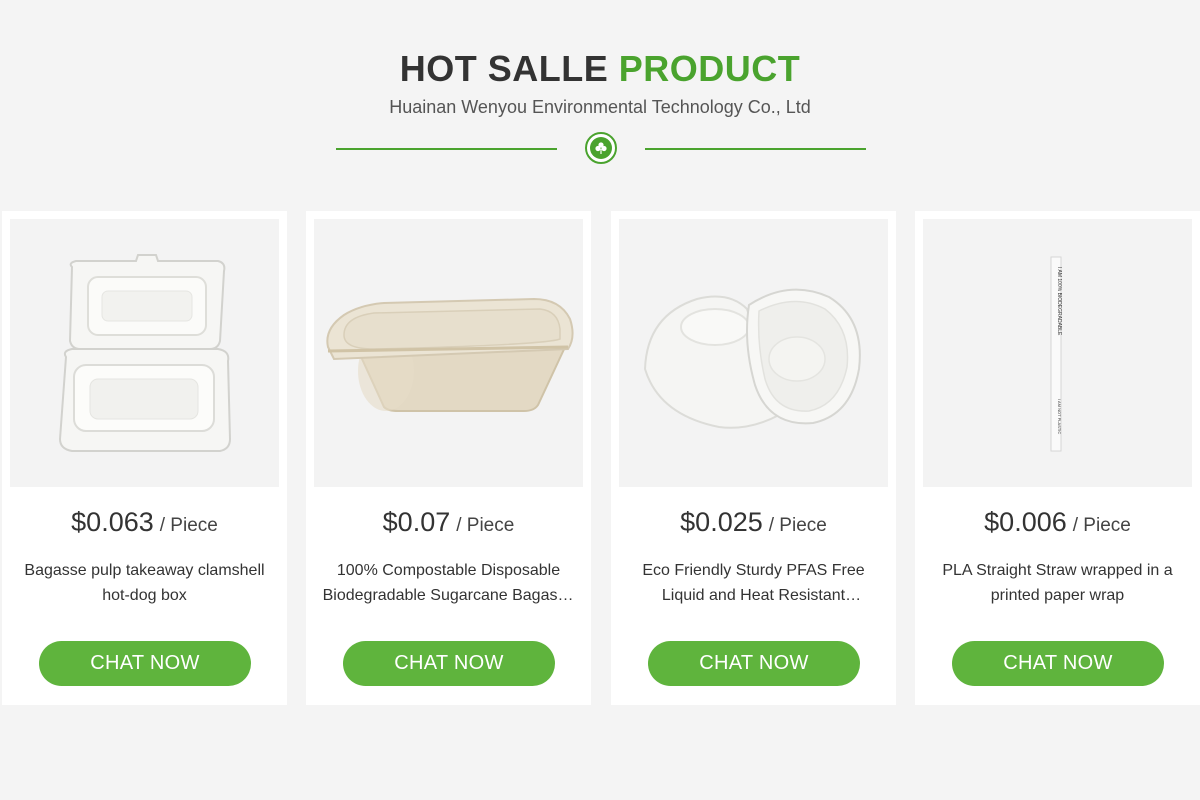 The width and height of the screenshot is (1200, 800). I want to click on price-row: $0.006/ Piece, so click(1057, 522).